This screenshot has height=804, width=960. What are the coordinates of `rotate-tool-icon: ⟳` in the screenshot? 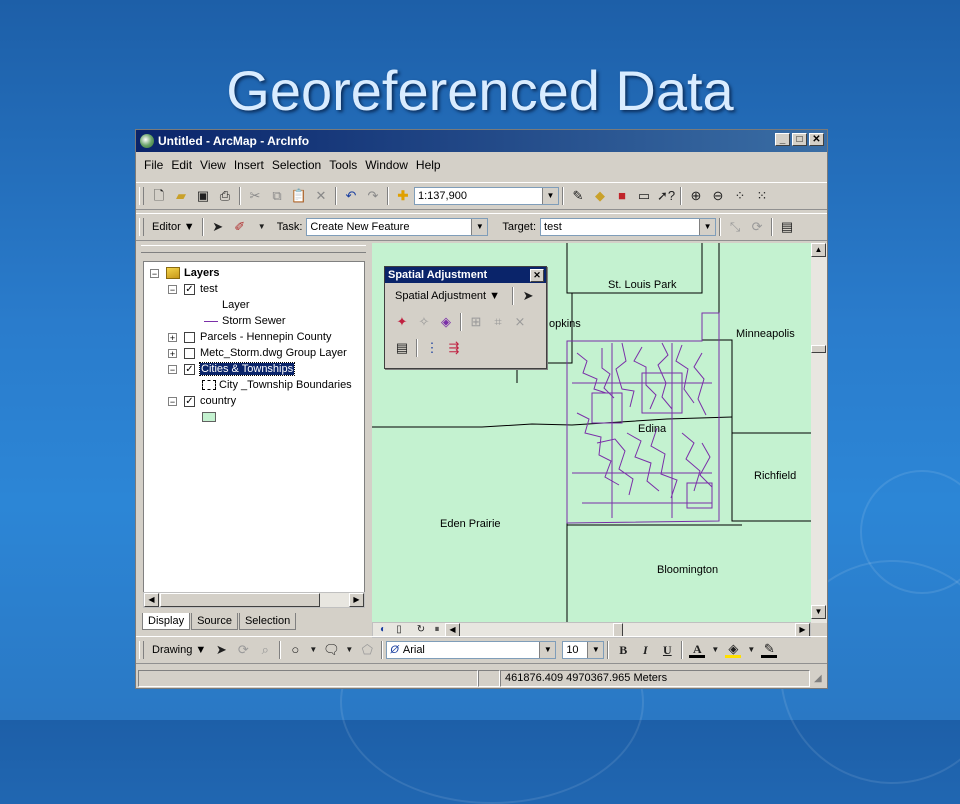 It's located at (757, 227).